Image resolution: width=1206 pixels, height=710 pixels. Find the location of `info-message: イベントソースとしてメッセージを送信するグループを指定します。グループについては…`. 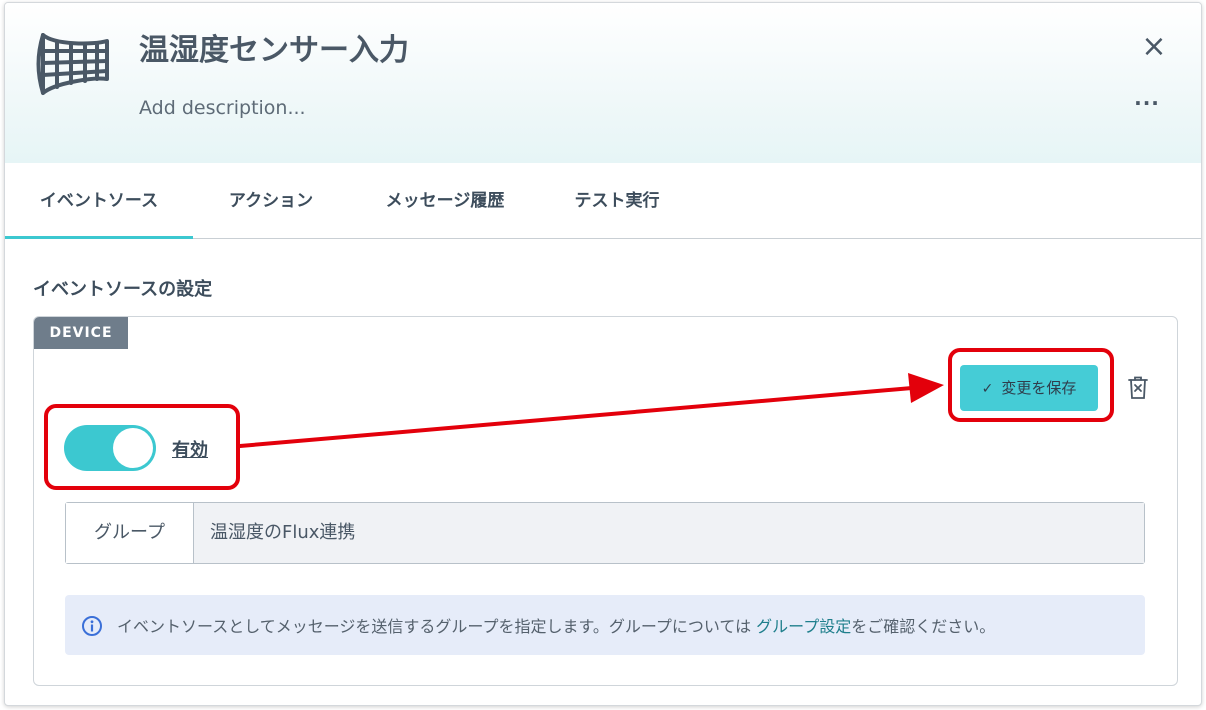

info-message: イベントソースとしてメッセージを送信するグループを指定します。グループについては… is located at coordinates (605, 625).